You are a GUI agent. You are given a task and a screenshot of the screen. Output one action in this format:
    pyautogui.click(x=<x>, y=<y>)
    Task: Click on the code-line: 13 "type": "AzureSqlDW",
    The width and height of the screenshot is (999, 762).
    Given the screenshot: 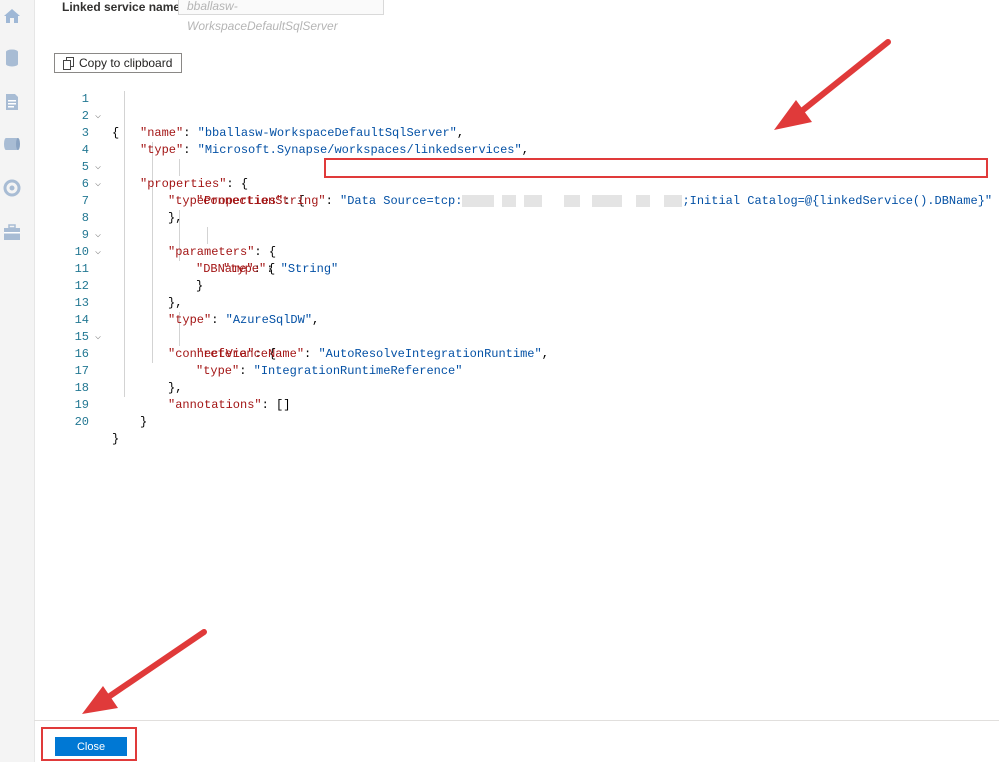 What is the action you would take?
    pyautogui.click(x=516, y=302)
    